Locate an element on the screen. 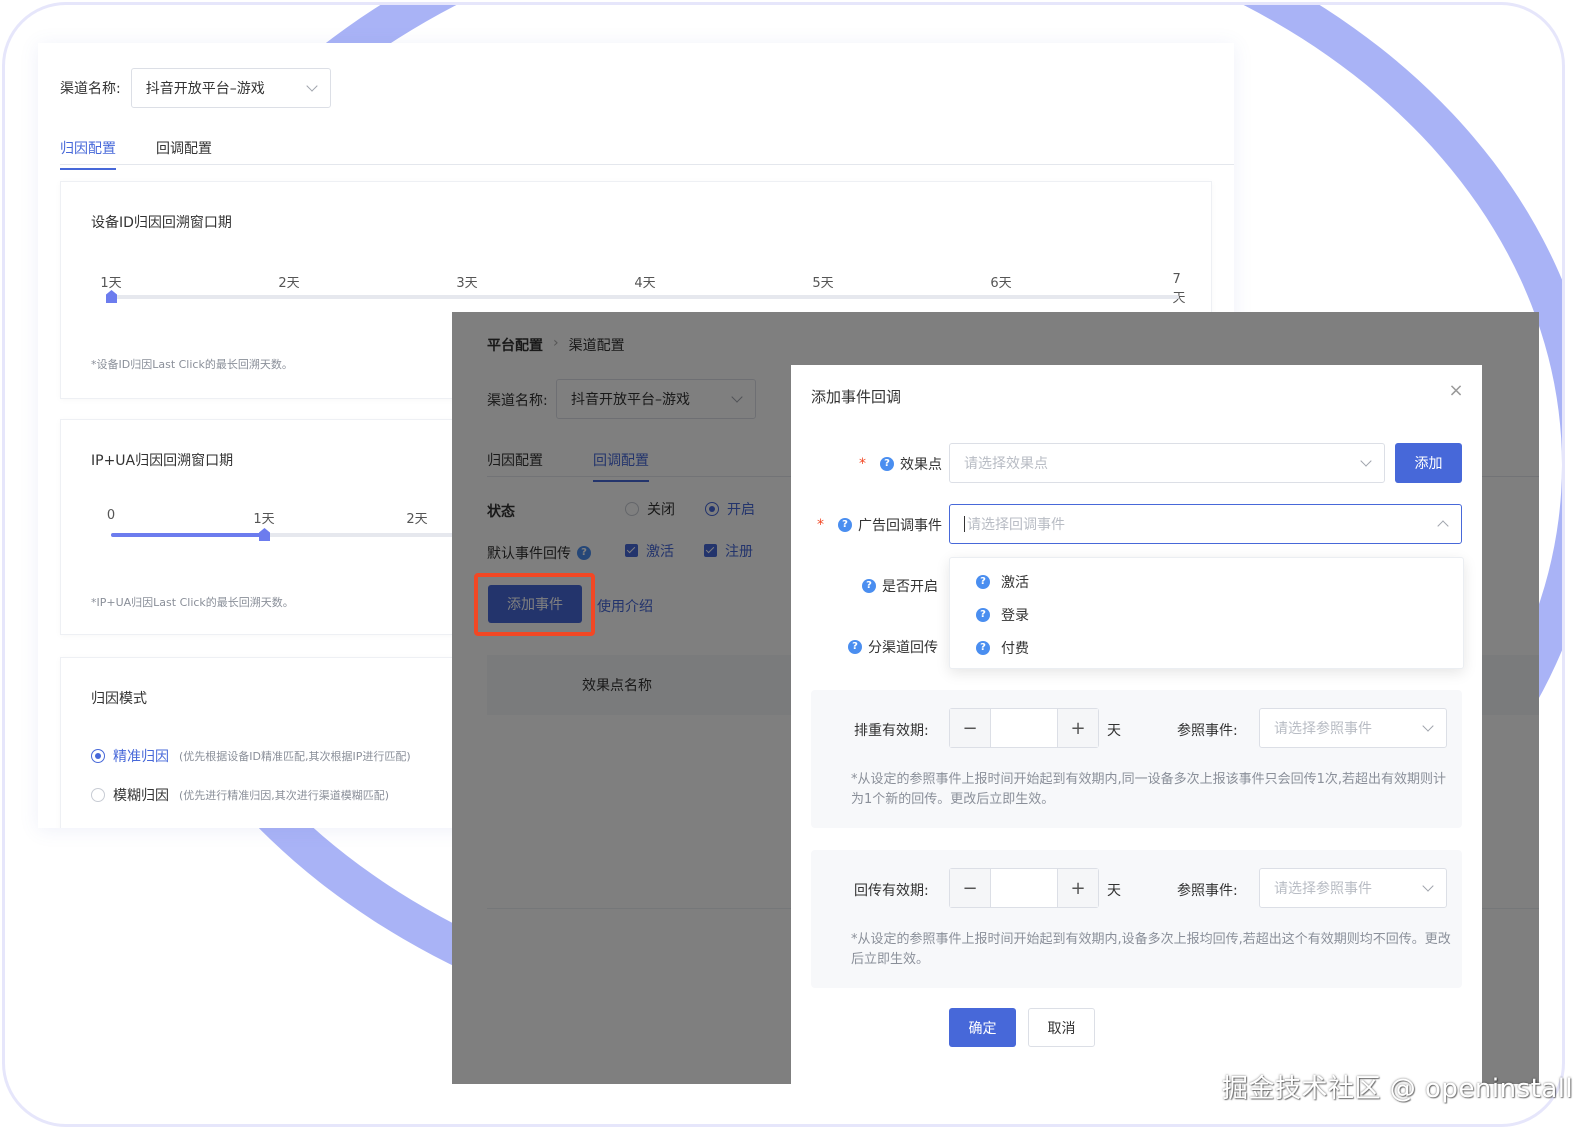 This screenshot has width=1589, height=1145. card-title: 设备ID归因回溯窗口期 is located at coordinates (161, 223).